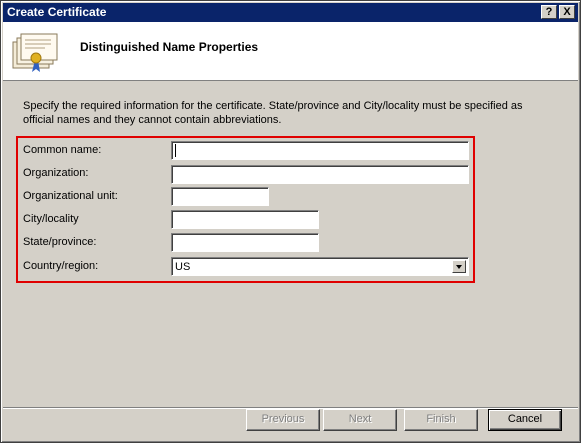  I want to click on certificate-icon, so click(35, 52).